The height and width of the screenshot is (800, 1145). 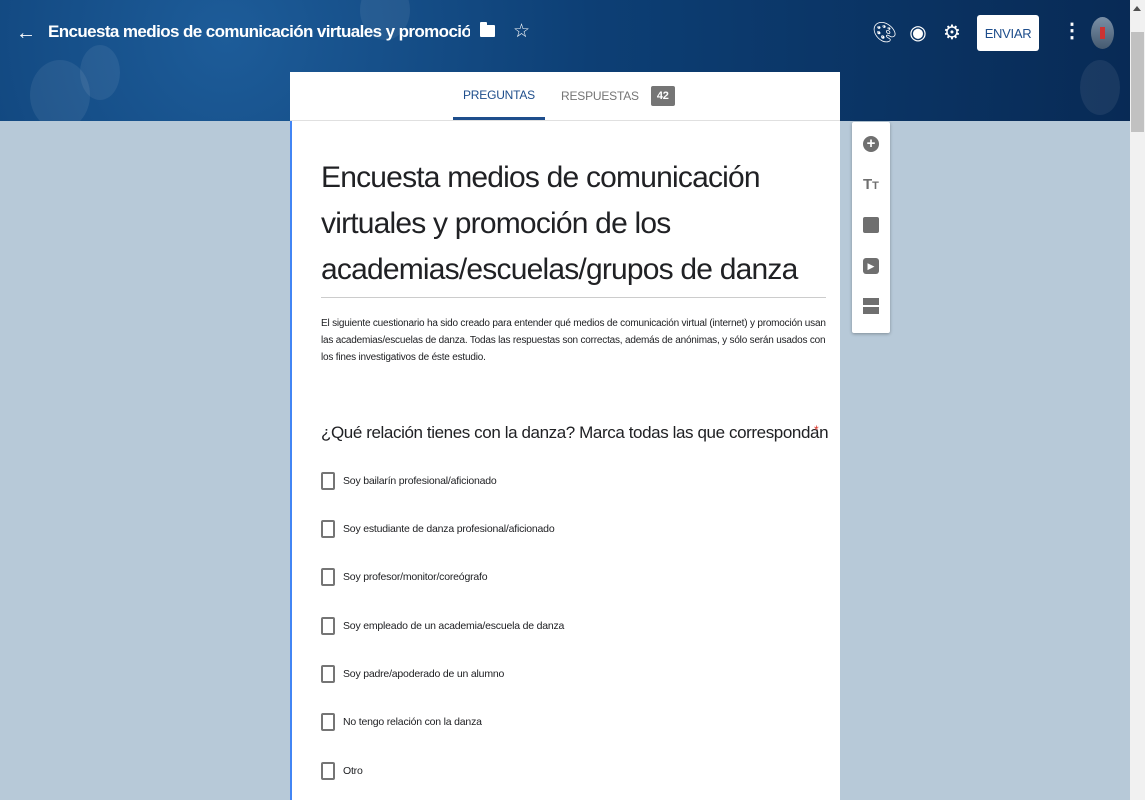 What do you see at coordinates (424, 674) in the screenshot?
I see `option-label: Soy padre/apoderado de un alumno` at bounding box center [424, 674].